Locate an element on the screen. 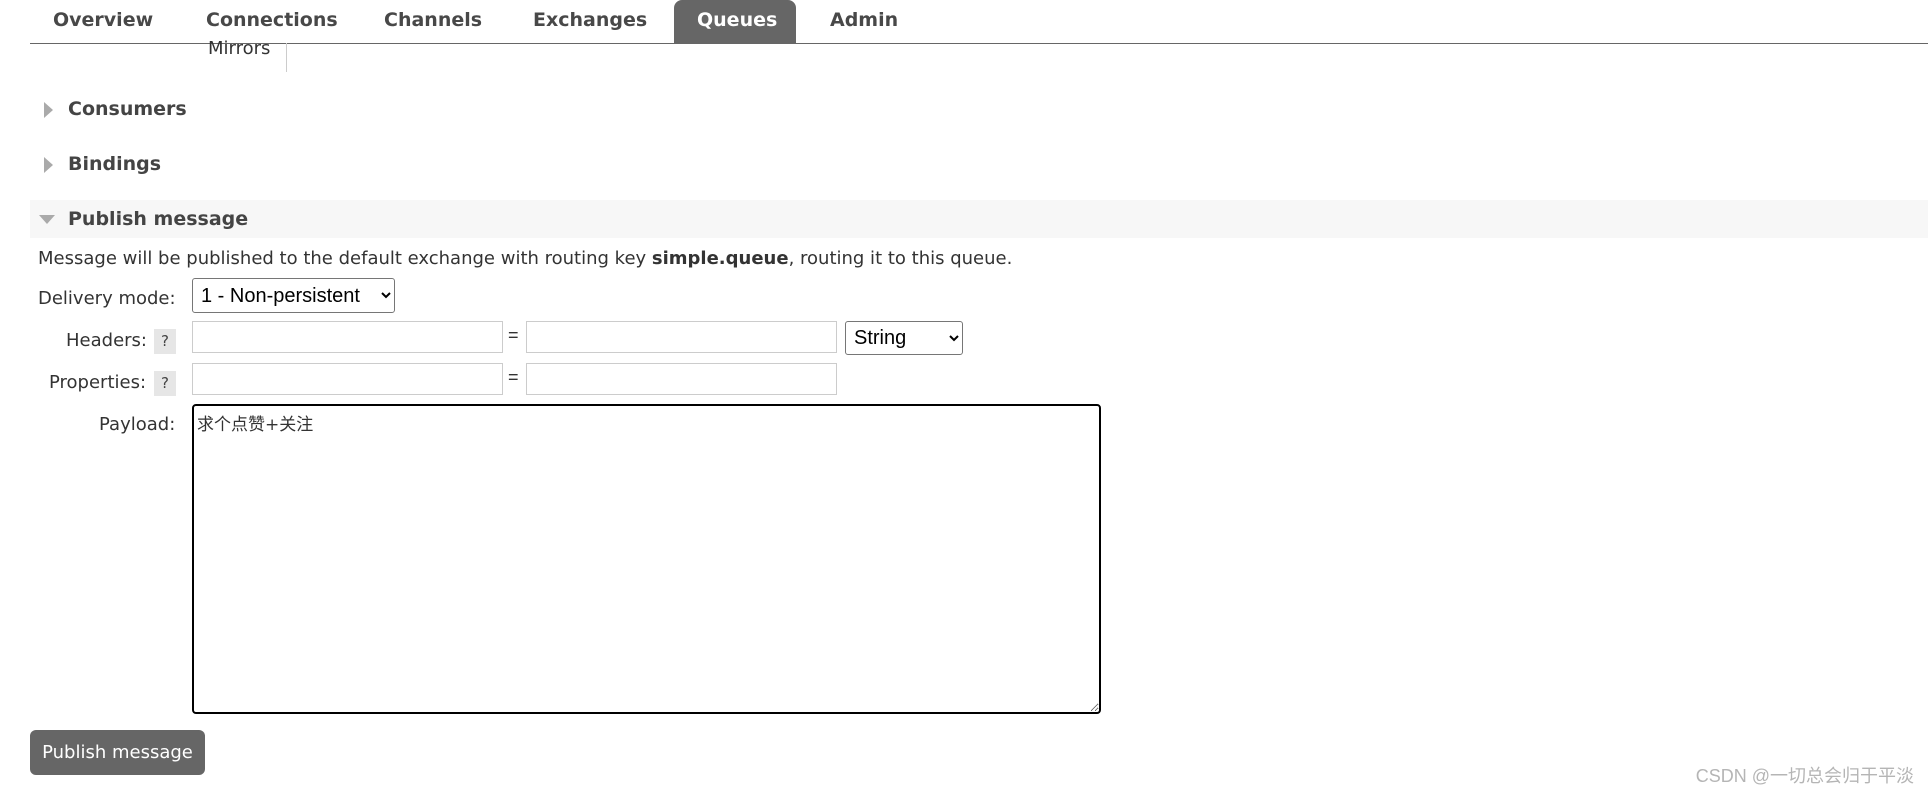 This screenshot has height=795, width=1928. delivery-mode-select: 1 - Non-persistent is located at coordinates (293, 295).